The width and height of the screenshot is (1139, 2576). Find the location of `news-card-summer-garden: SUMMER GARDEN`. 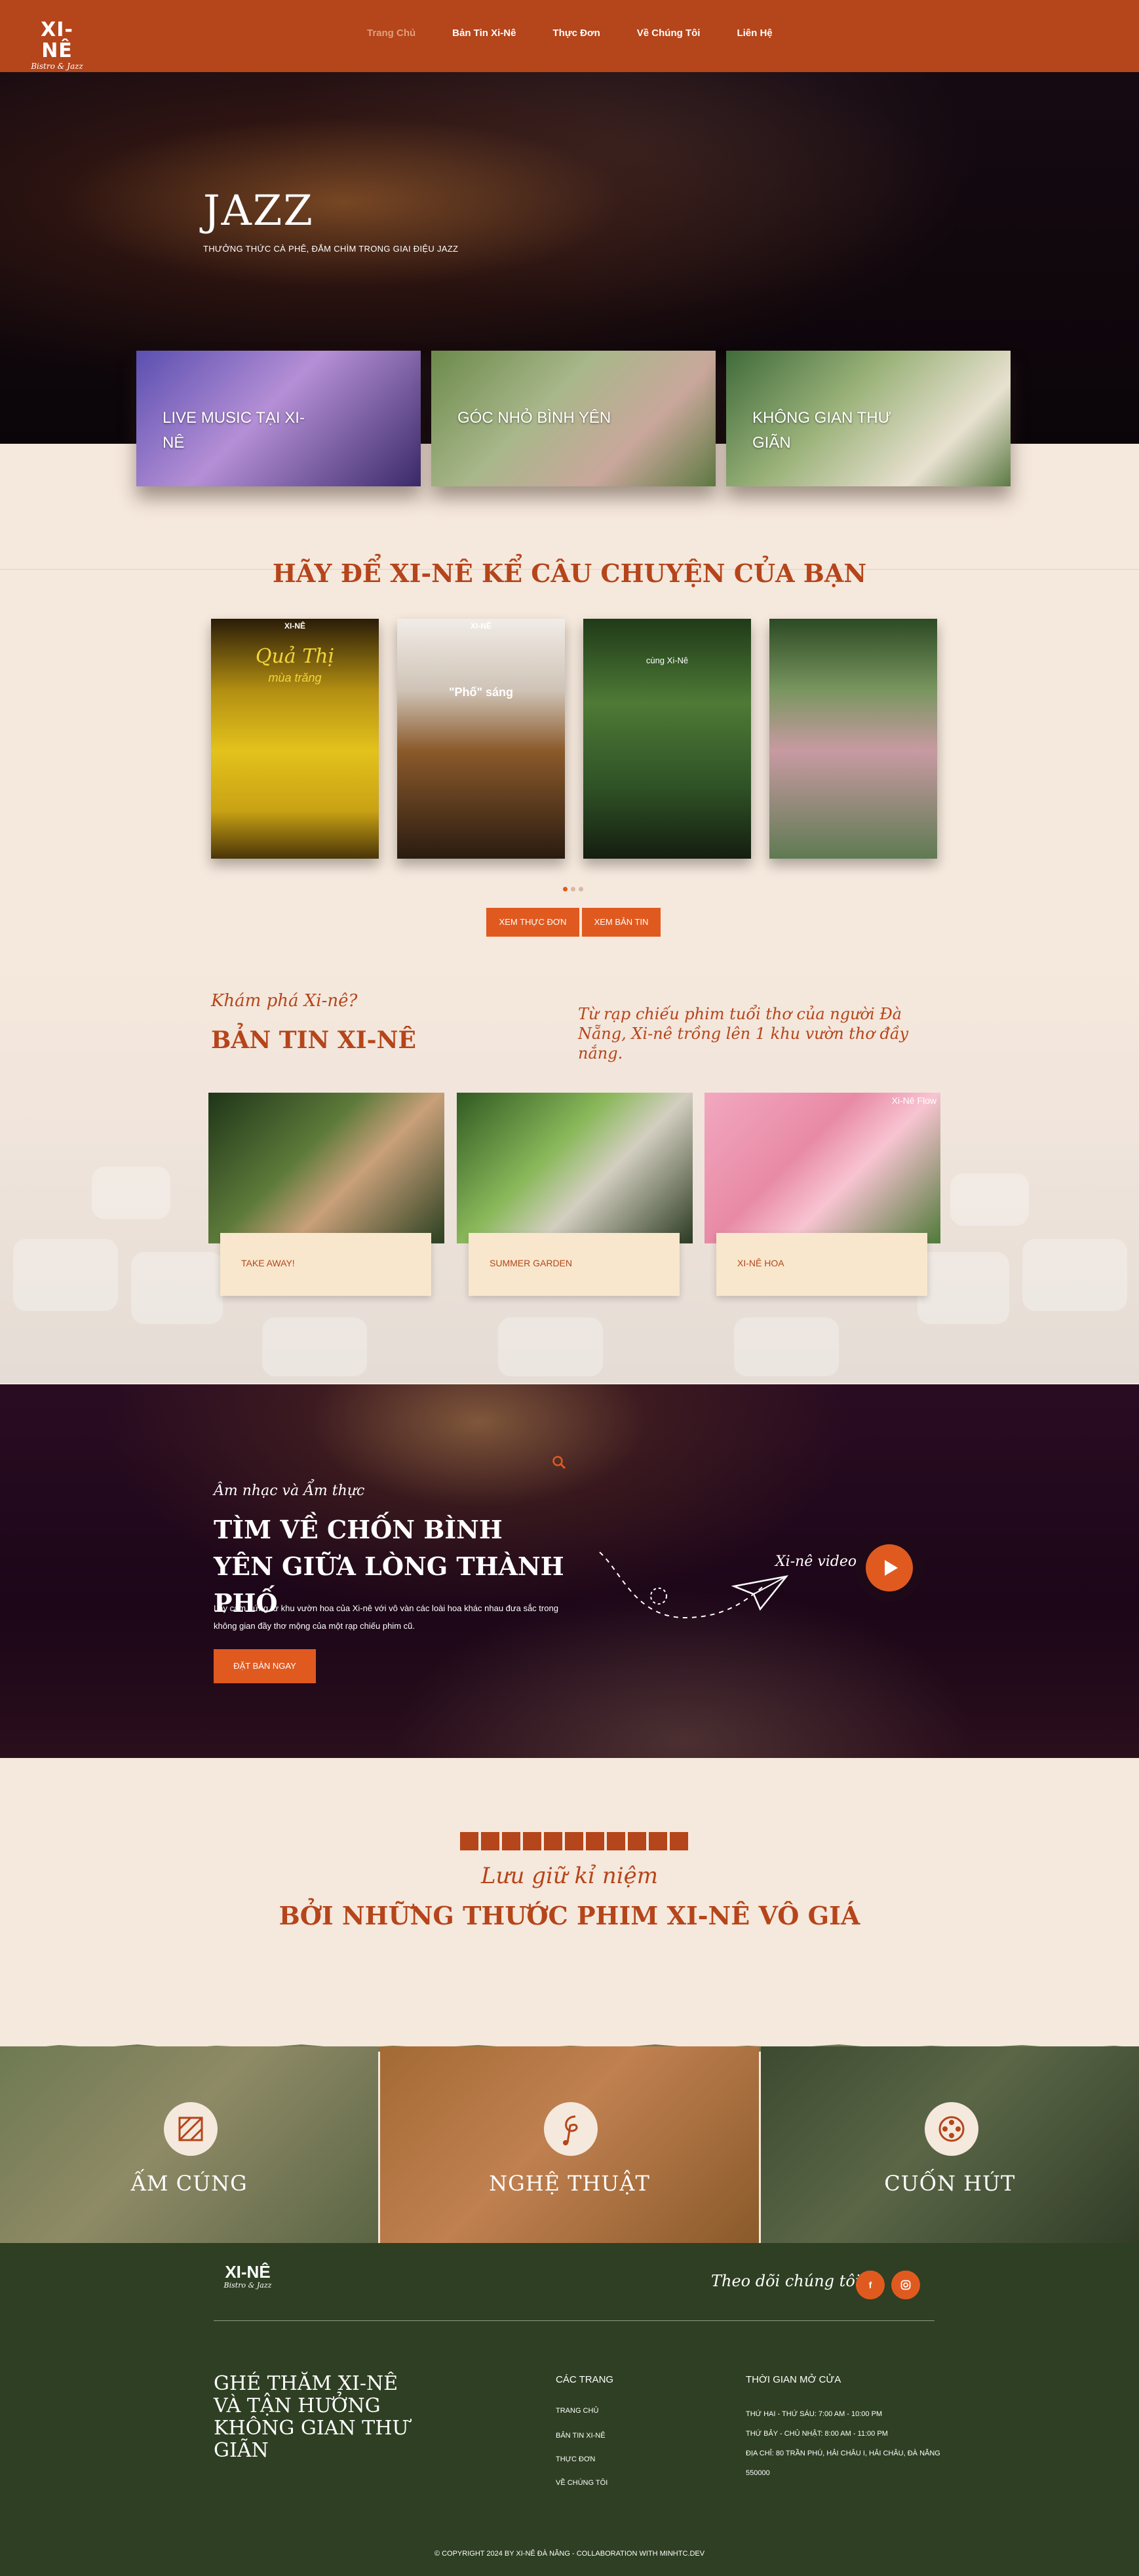

news-card-summer-garden: SUMMER GARDEN is located at coordinates (575, 1194).